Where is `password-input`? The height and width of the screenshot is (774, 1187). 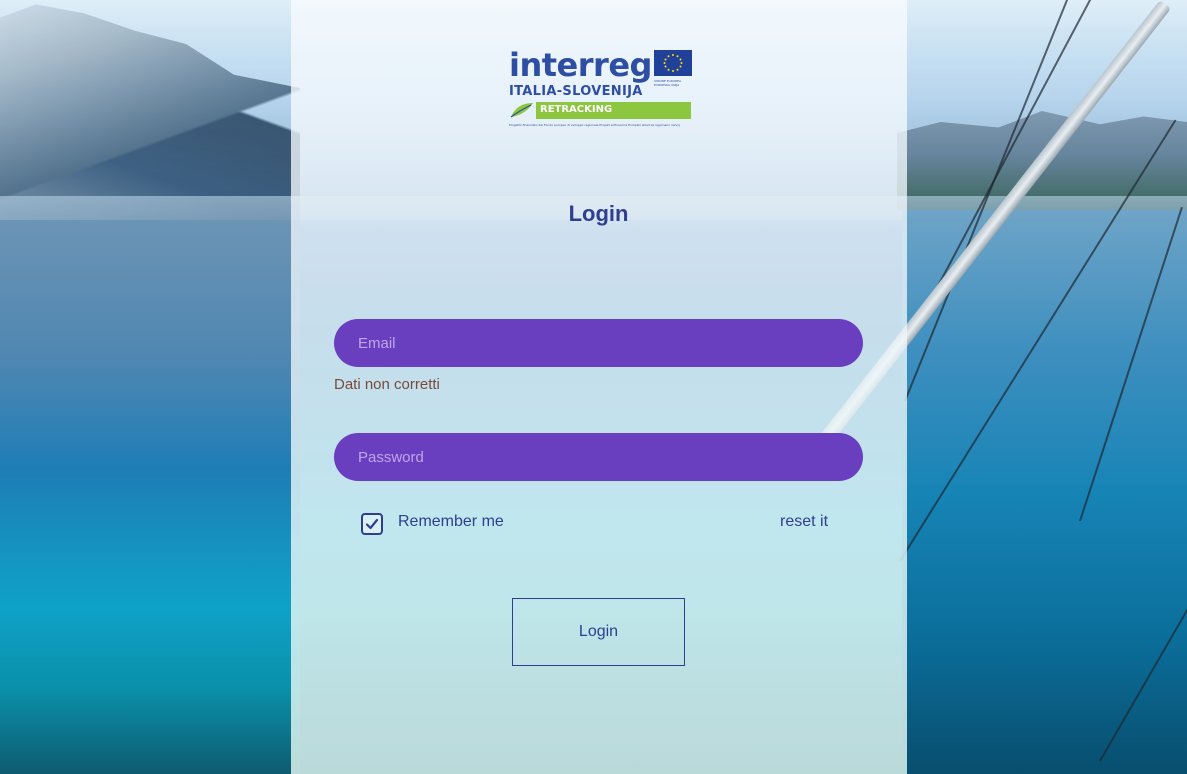
password-input is located at coordinates (598, 457).